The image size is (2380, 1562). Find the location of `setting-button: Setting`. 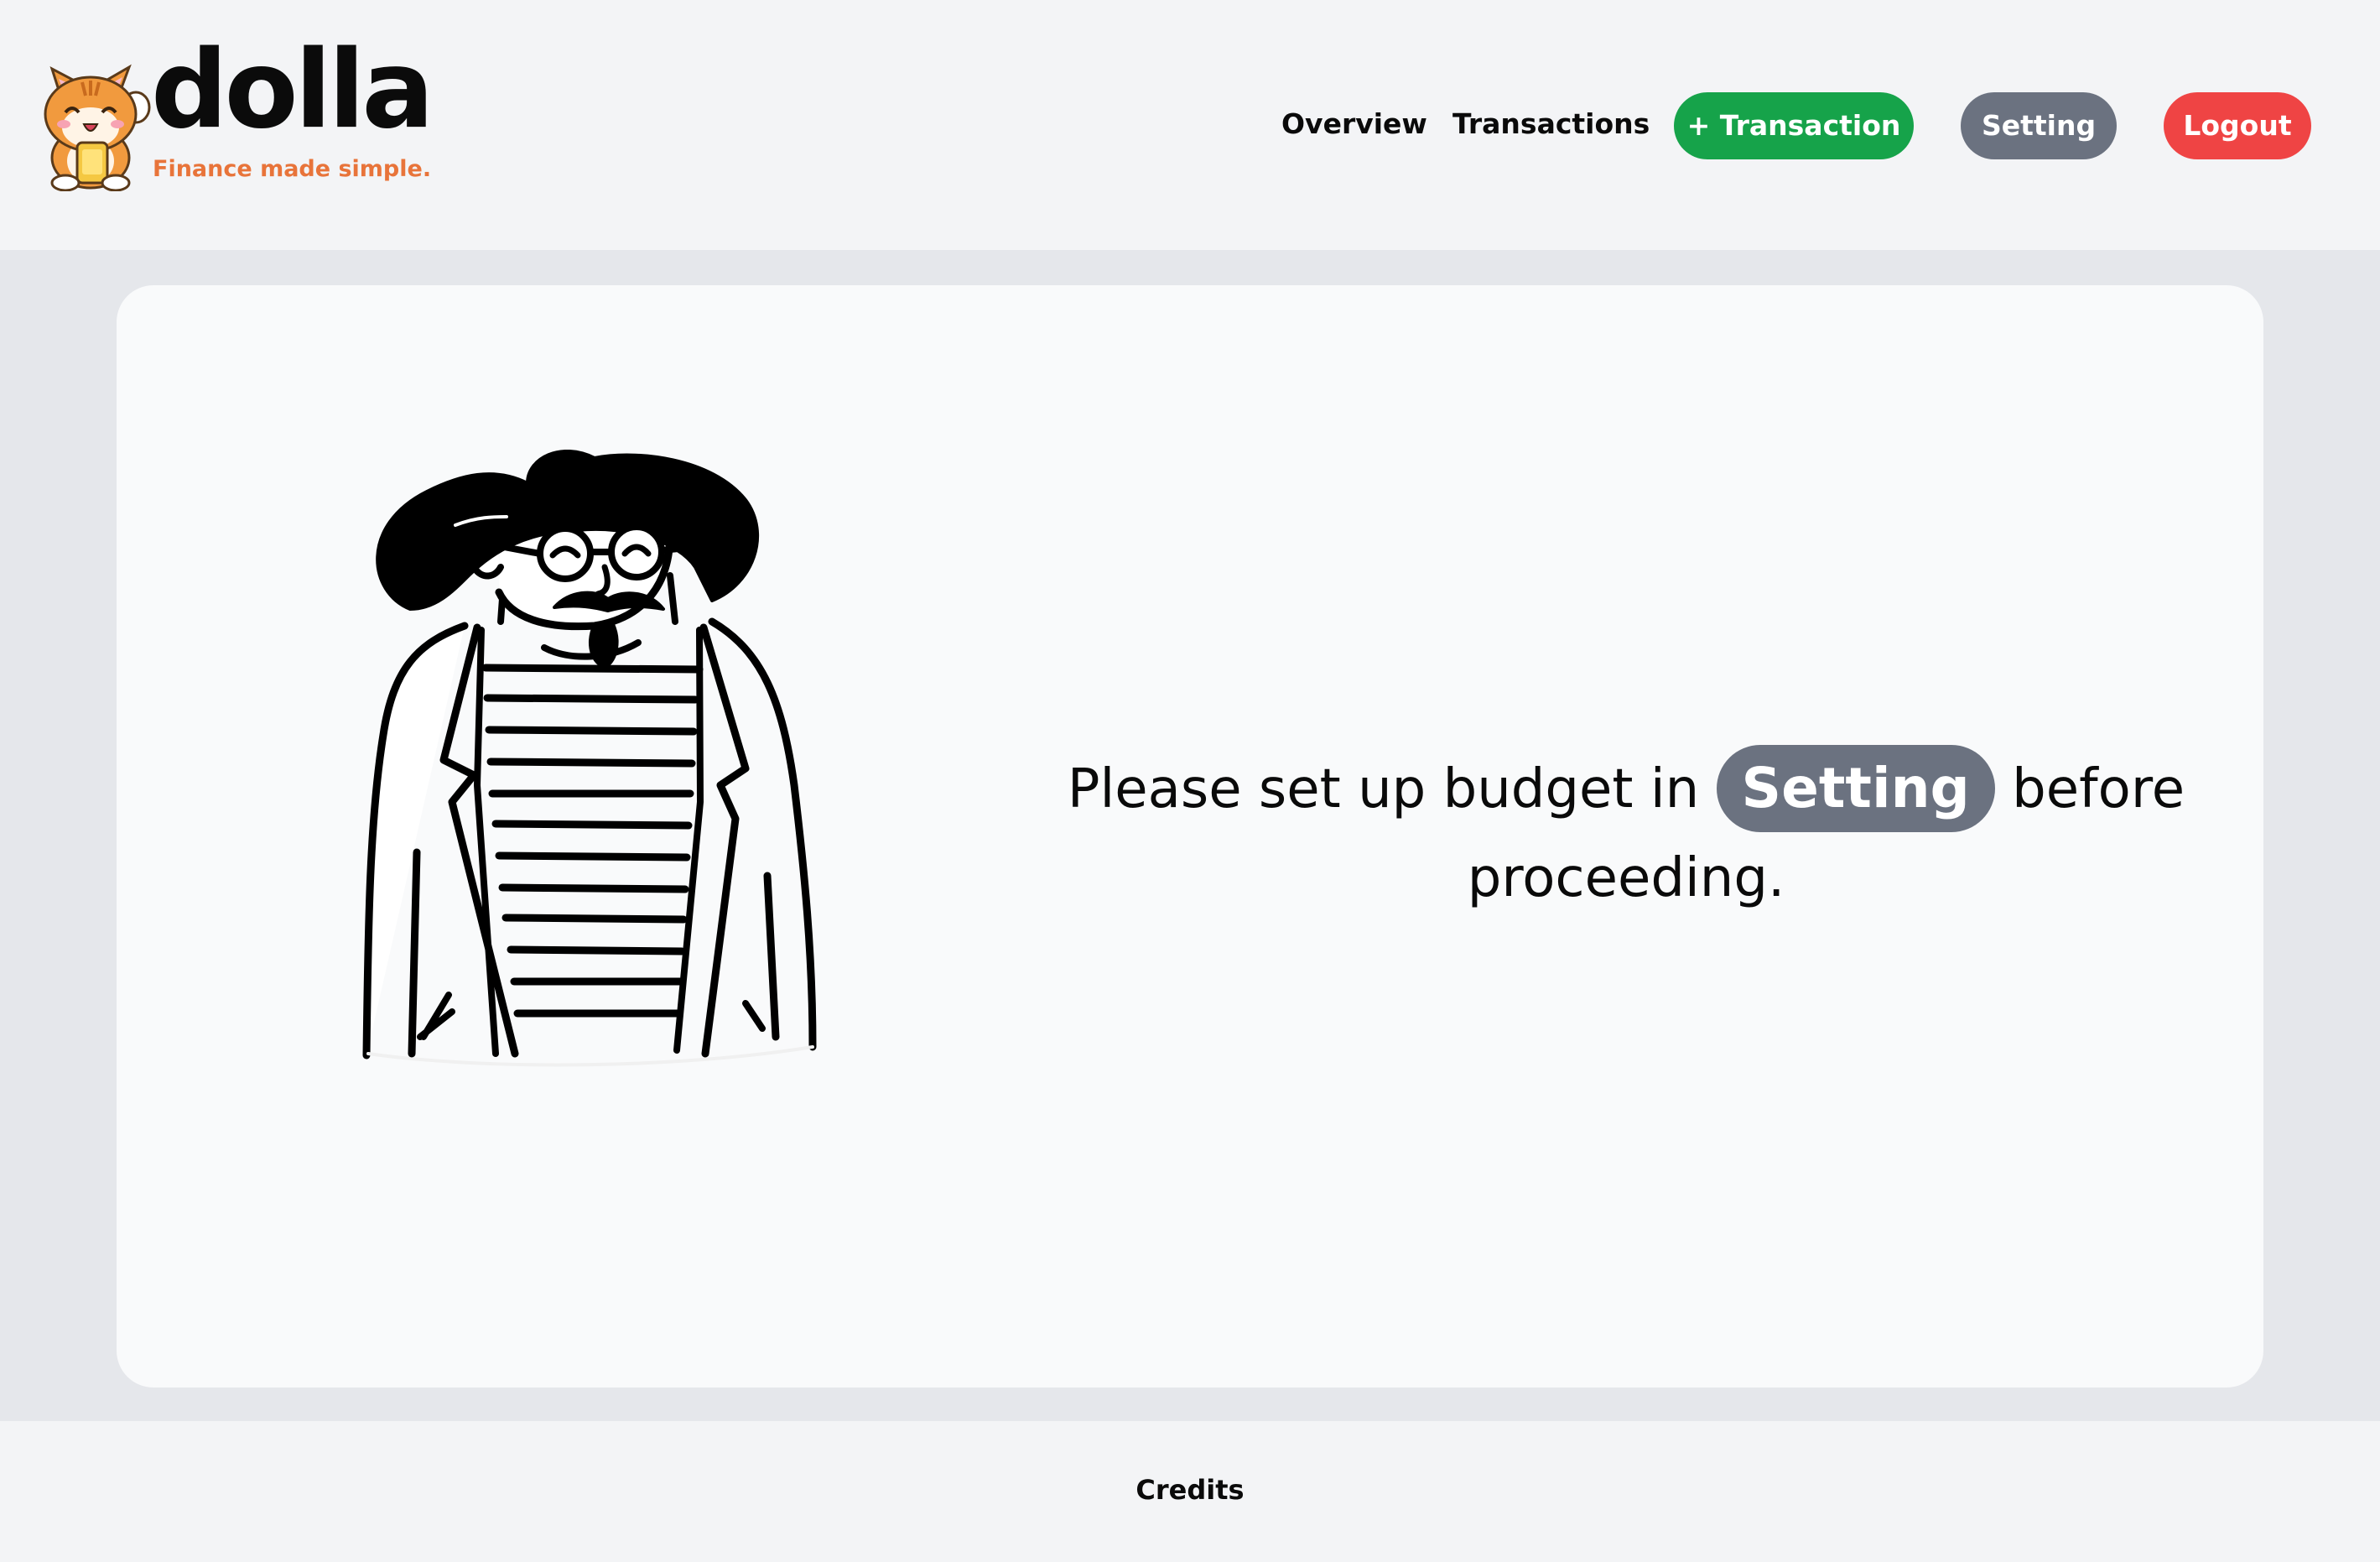

setting-button: Setting is located at coordinates (2039, 125).